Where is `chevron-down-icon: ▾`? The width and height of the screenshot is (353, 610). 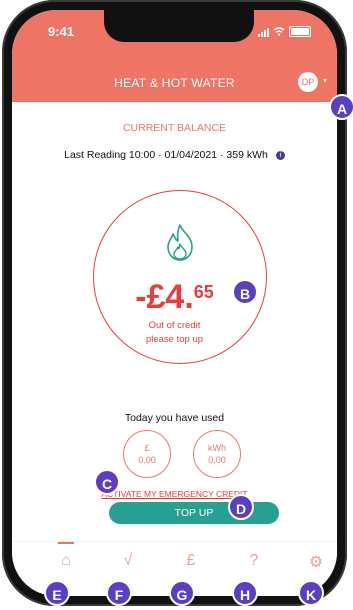 chevron-down-icon: ▾ is located at coordinates (325, 80).